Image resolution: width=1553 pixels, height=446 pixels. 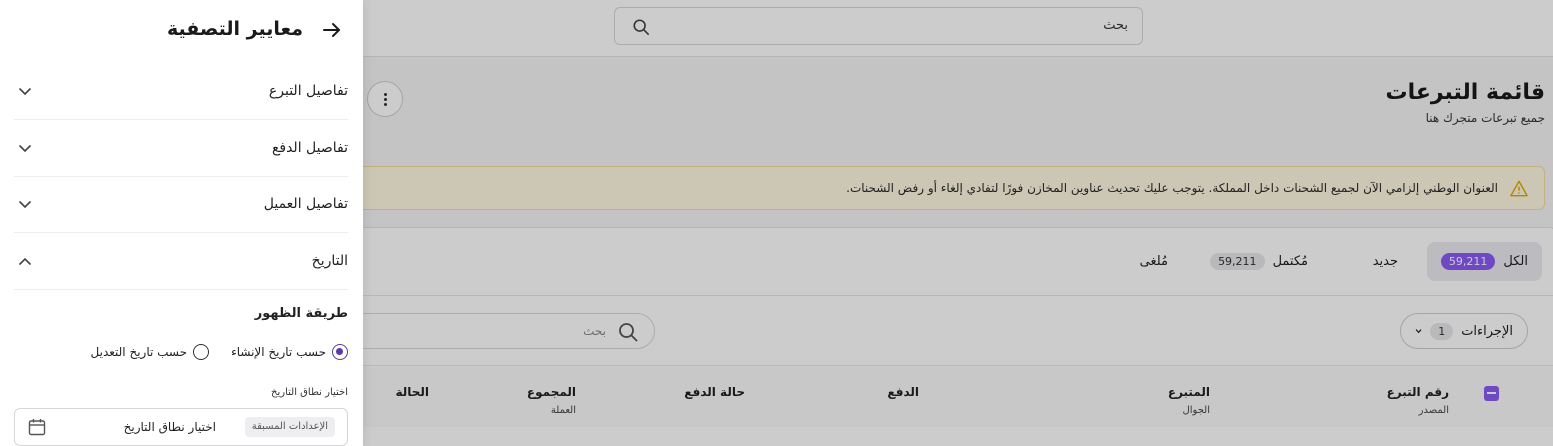 What do you see at coordinates (278, 352) in the screenshot?
I see `radio-label: حسب تاريخ الإنشاء` at bounding box center [278, 352].